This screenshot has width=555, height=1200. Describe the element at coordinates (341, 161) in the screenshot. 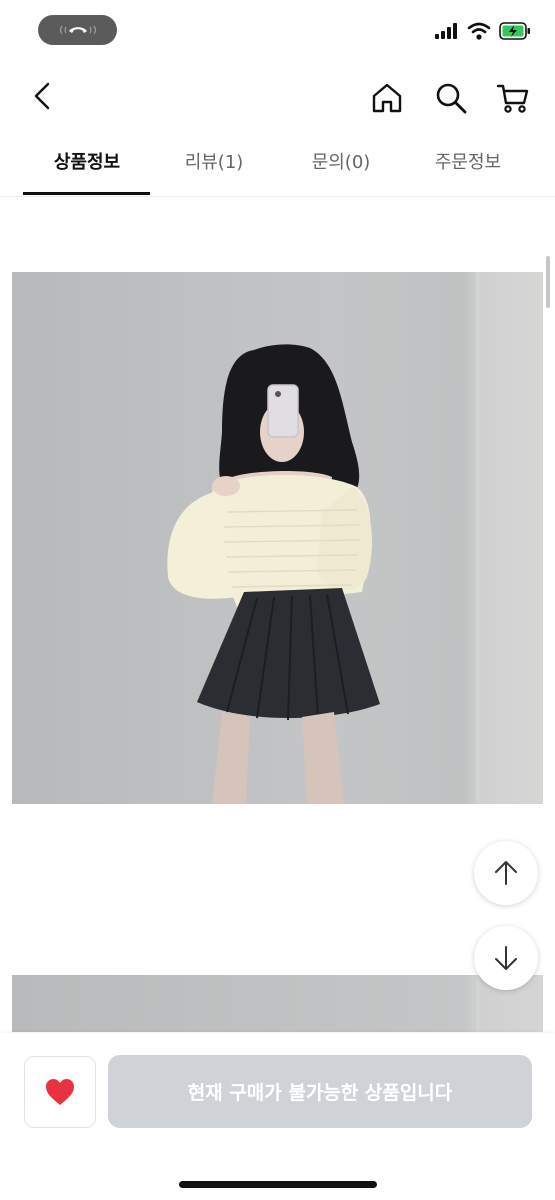

I see `tab-inquiries: 문의(0)` at that location.